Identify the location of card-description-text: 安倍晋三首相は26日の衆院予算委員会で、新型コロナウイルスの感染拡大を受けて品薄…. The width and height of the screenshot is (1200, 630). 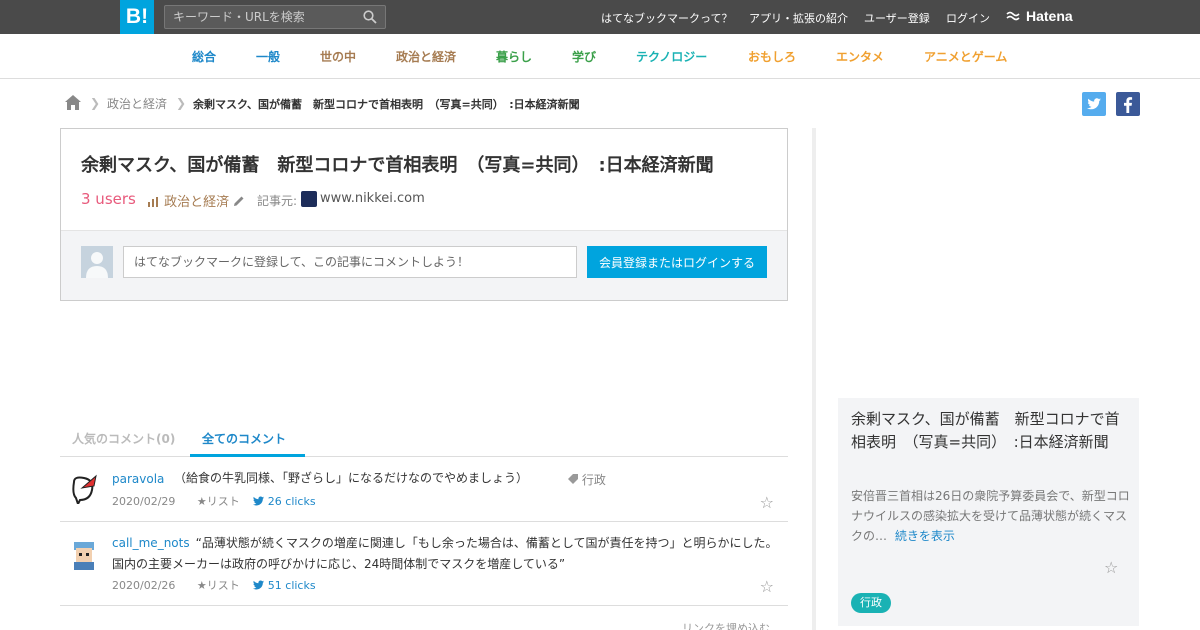
(990, 516).